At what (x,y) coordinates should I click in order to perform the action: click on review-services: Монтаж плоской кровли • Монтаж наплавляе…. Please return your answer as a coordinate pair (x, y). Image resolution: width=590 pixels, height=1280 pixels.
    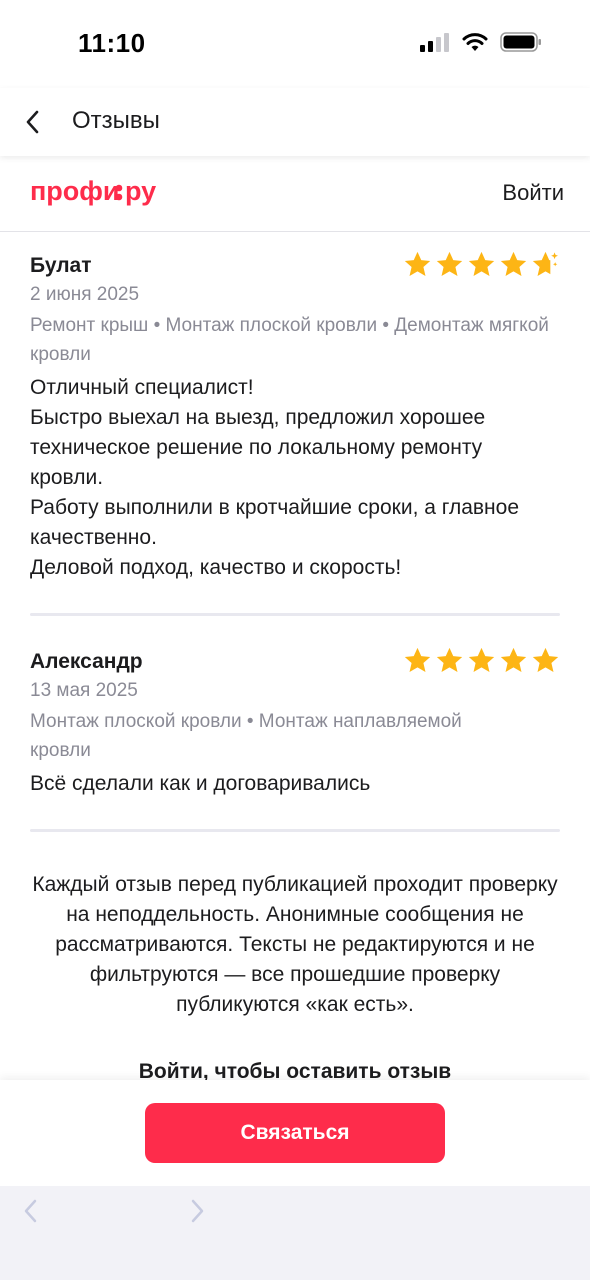
    Looking at the image, I should click on (246, 736).